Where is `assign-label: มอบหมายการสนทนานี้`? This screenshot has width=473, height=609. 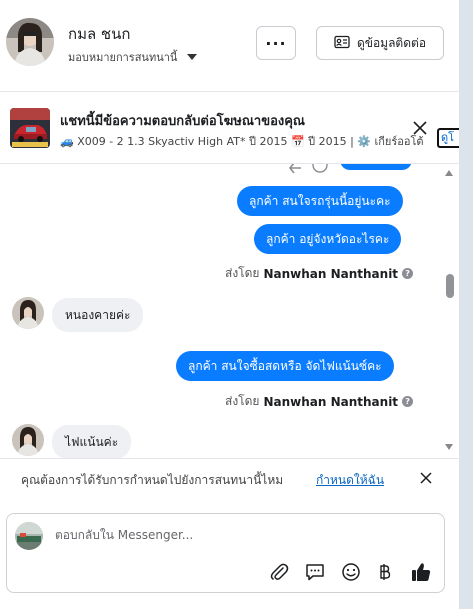
assign-label: มอบหมายการสนทนานี้ is located at coordinates (123, 57).